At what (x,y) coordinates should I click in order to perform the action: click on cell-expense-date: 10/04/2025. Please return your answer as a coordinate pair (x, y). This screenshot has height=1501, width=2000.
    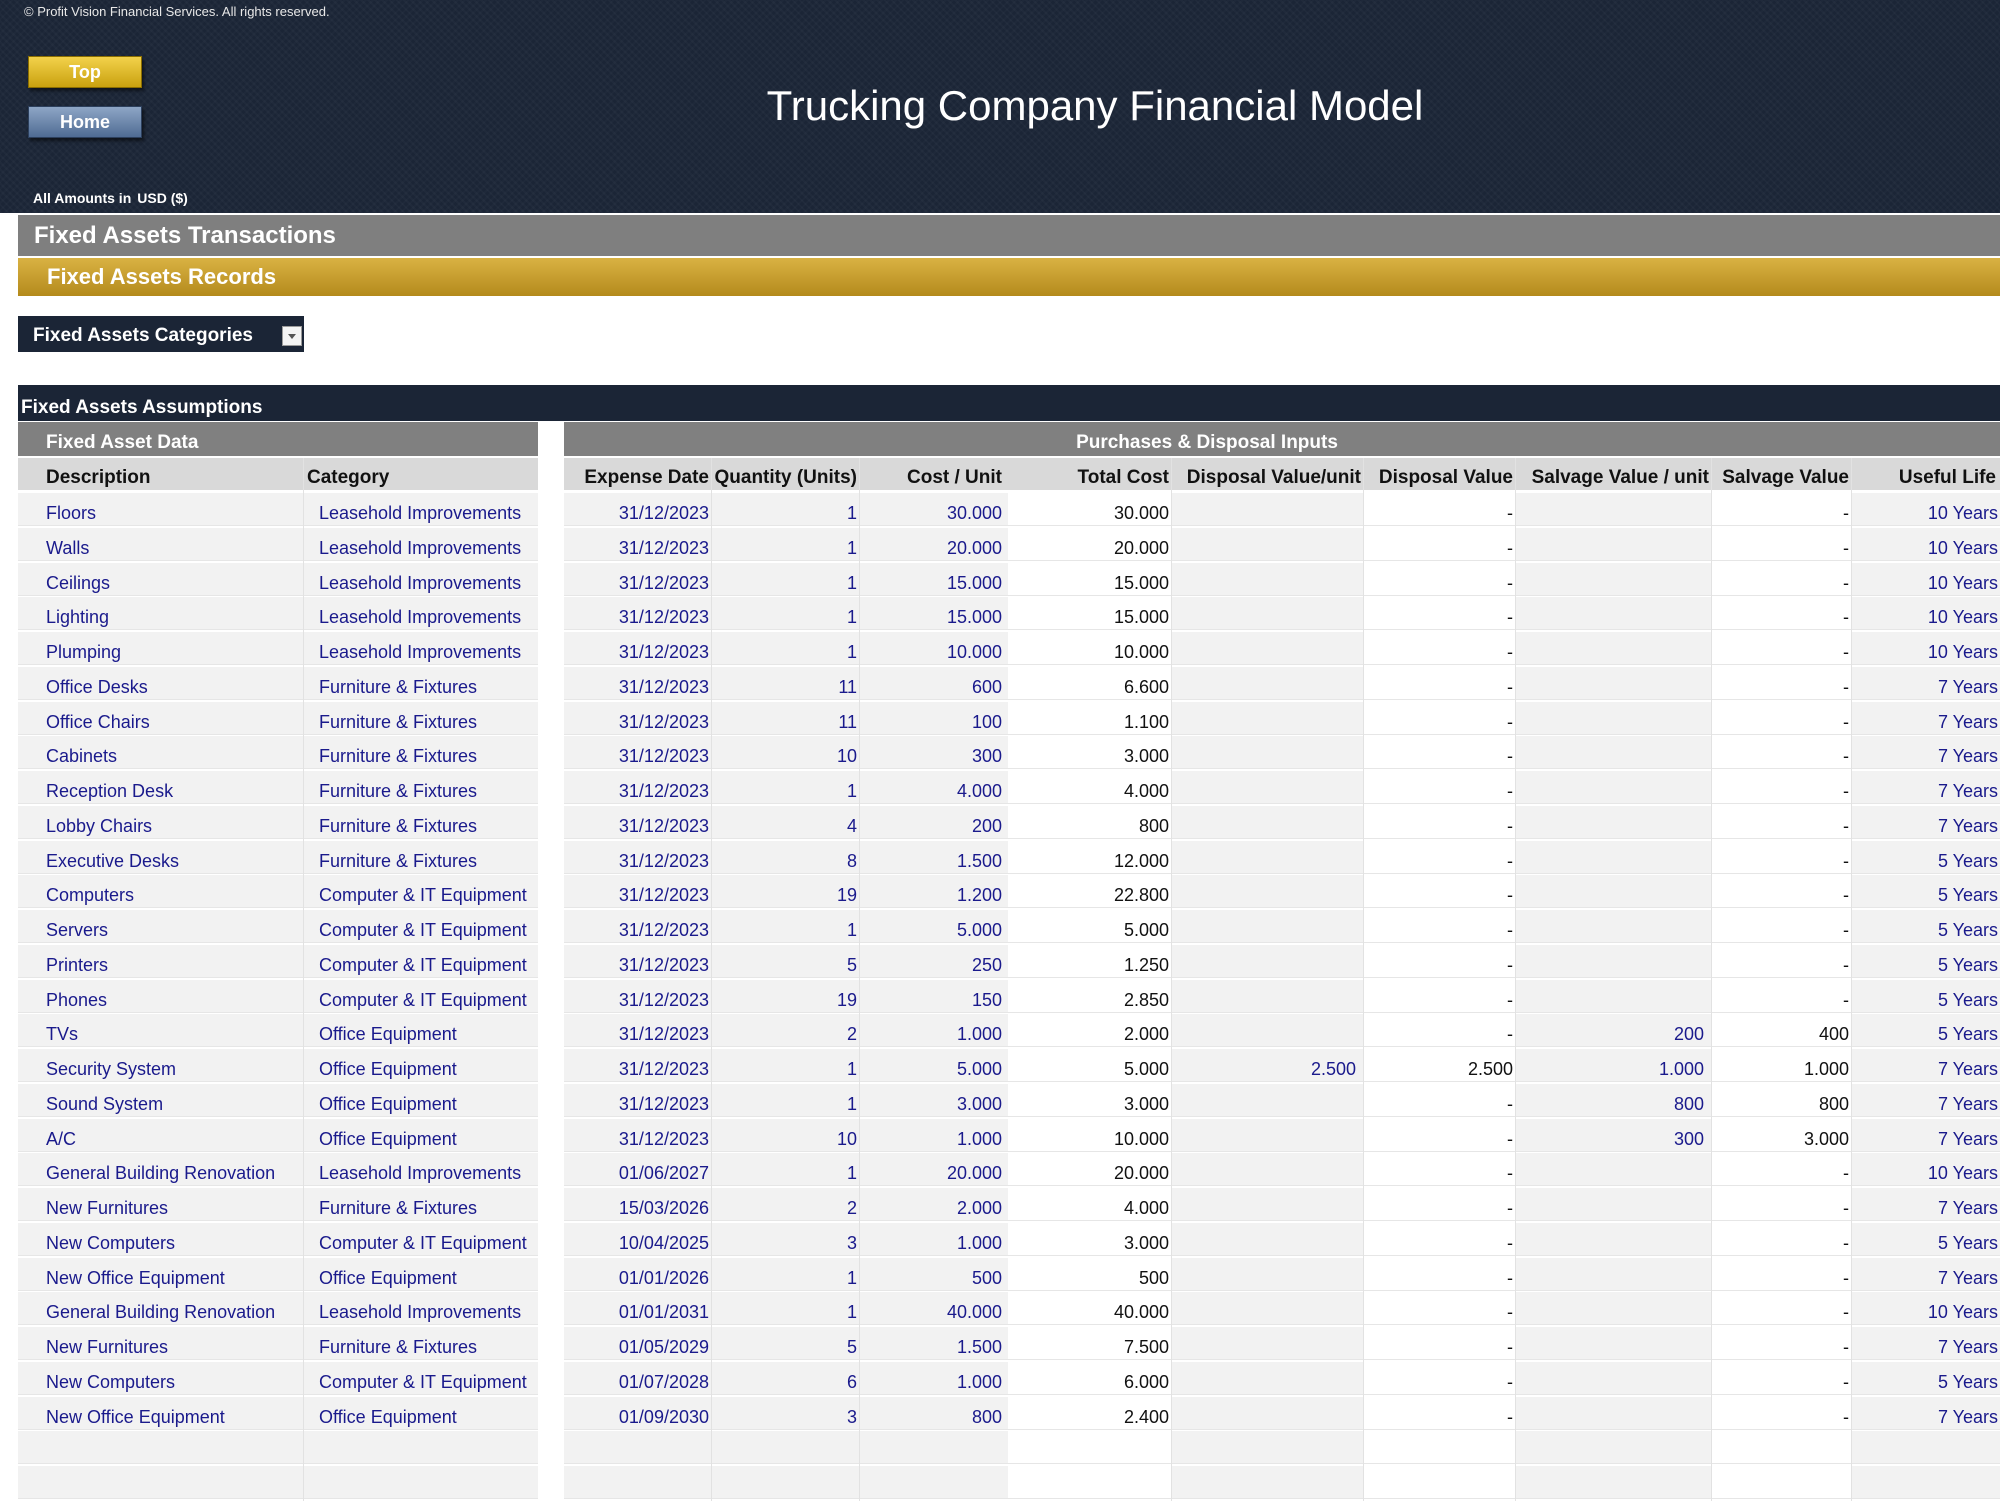
    Looking at the image, I should click on (638, 1239).